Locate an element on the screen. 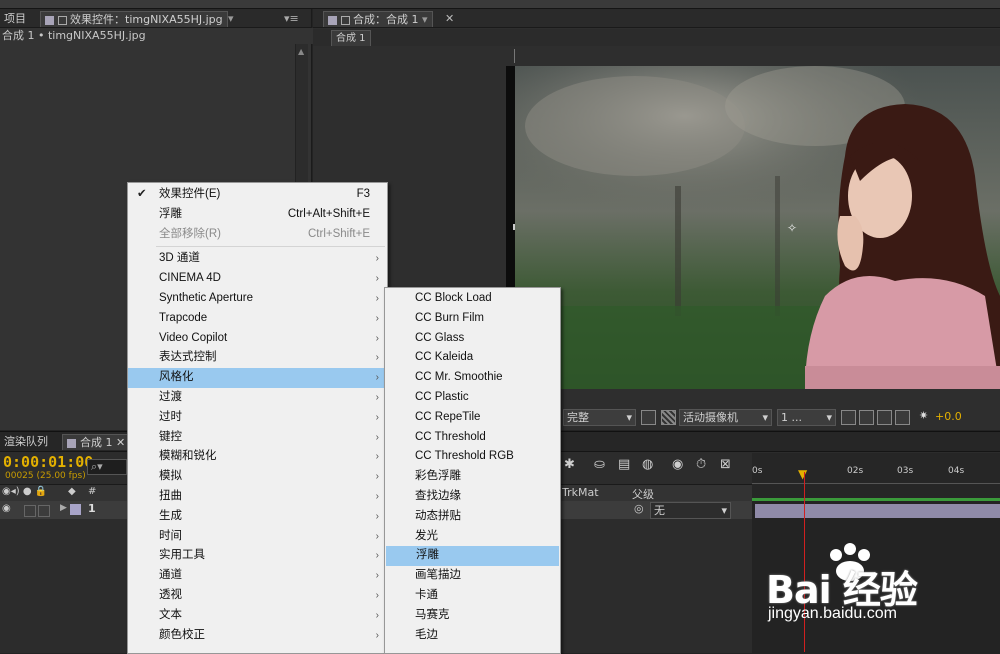 The height and width of the screenshot is (654, 1000). submenu-item: CC Kaleida is located at coordinates (472, 358).